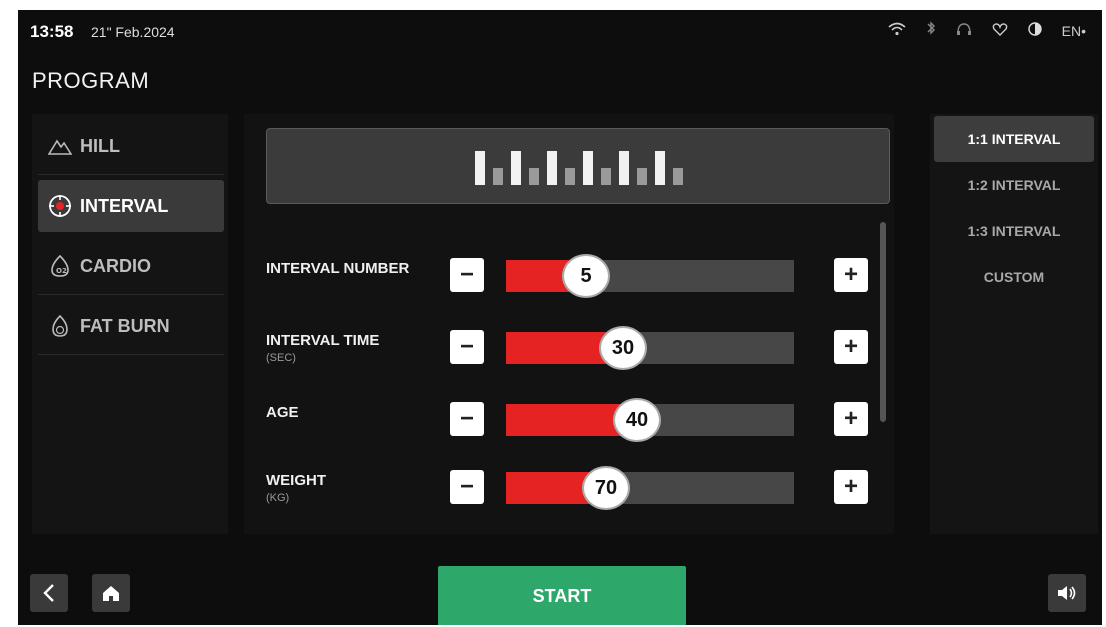 The width and height of the screenshot is (1106, 627). What do you see at coordinates (282, 412) in the screenshot?
I see `setting-label: AGE` at bounding box center [282, 412].